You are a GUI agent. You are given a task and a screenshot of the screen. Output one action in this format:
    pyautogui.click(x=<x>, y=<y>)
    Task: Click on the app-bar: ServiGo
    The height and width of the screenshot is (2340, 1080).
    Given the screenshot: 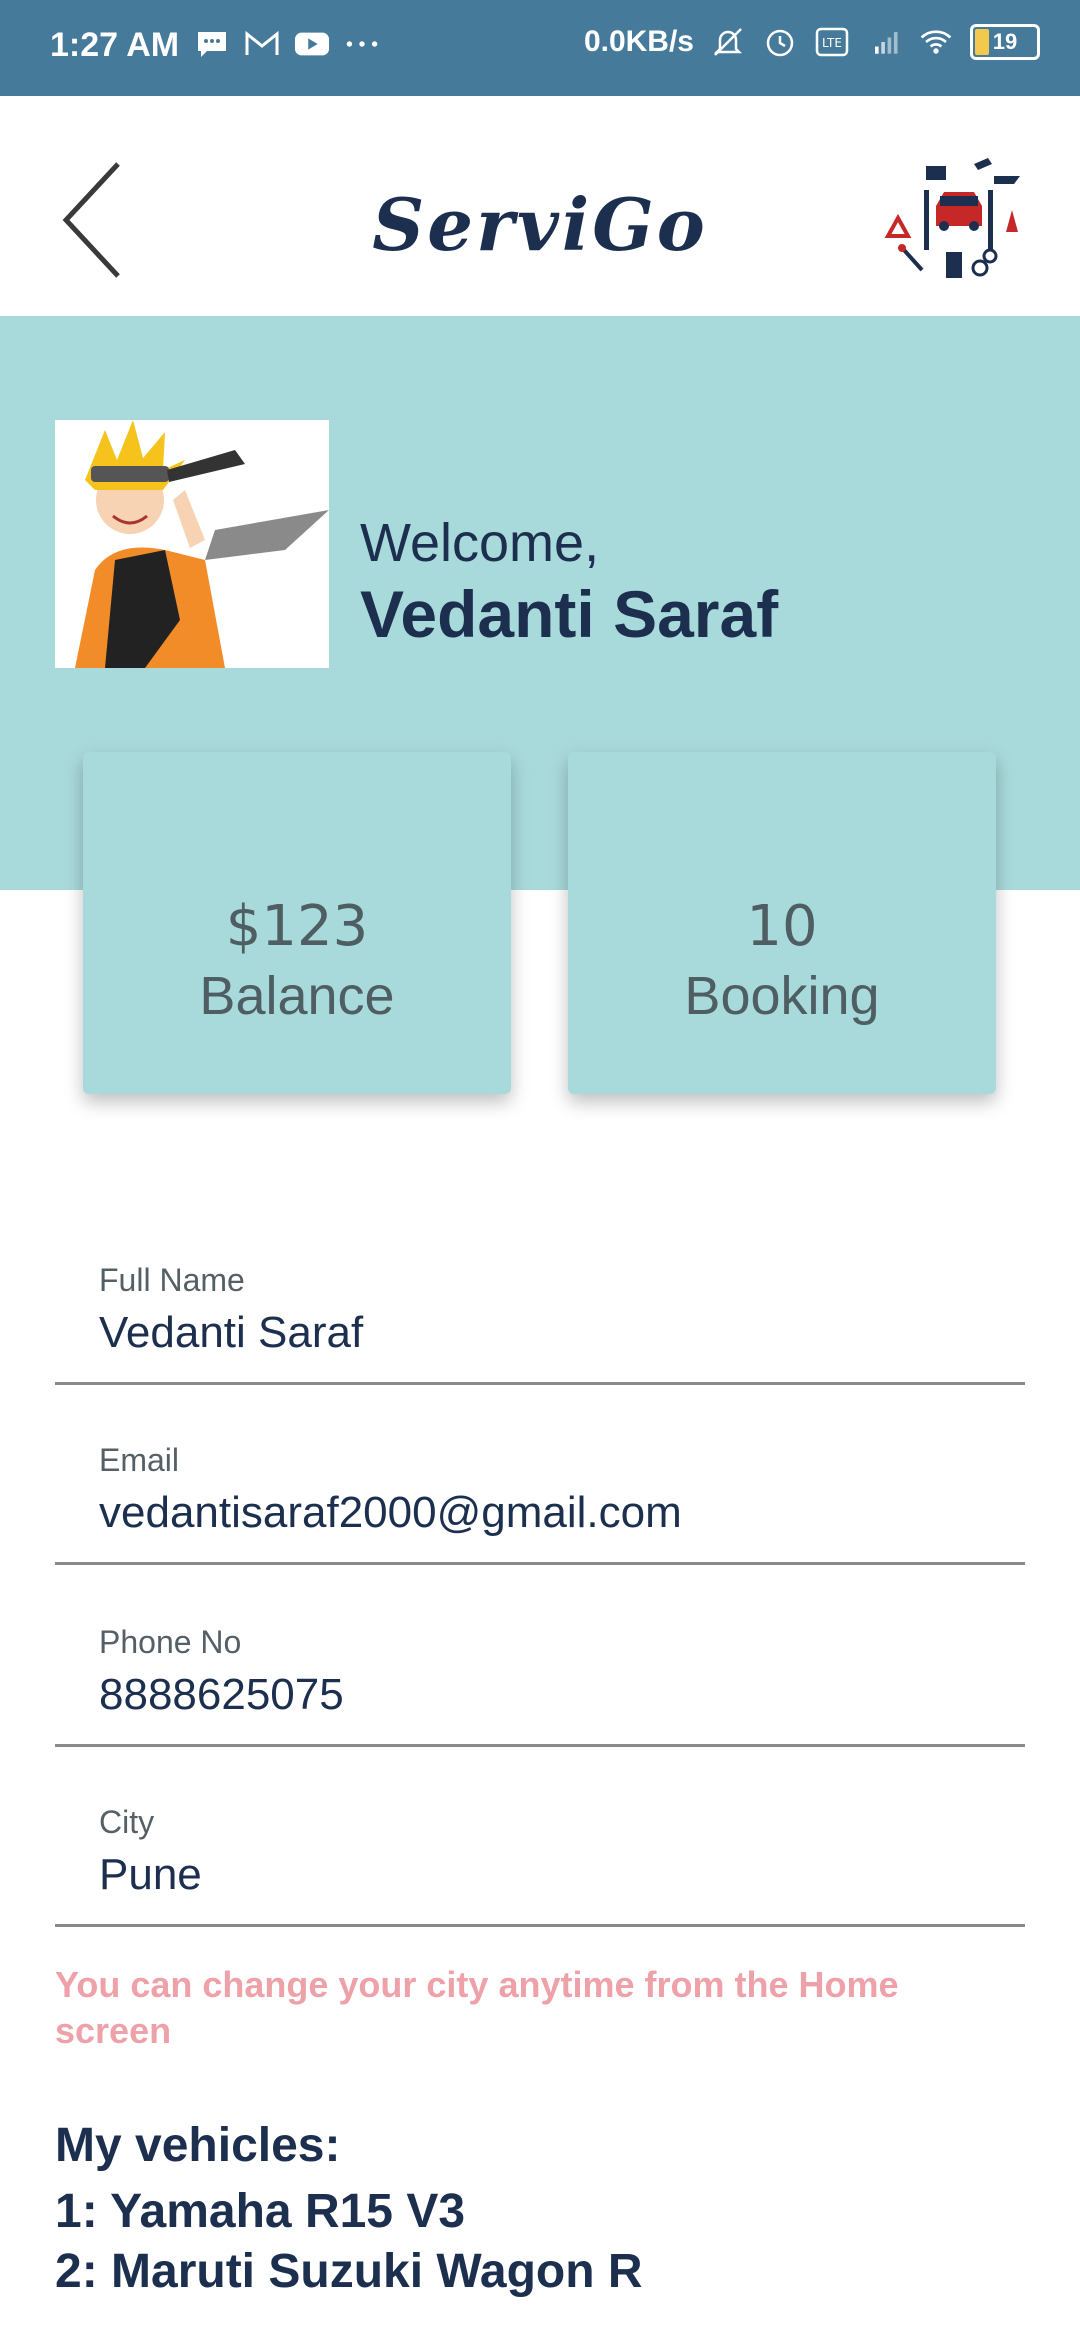 What is the action you would take?
    pyautogui.click(x=540, y=206)
    